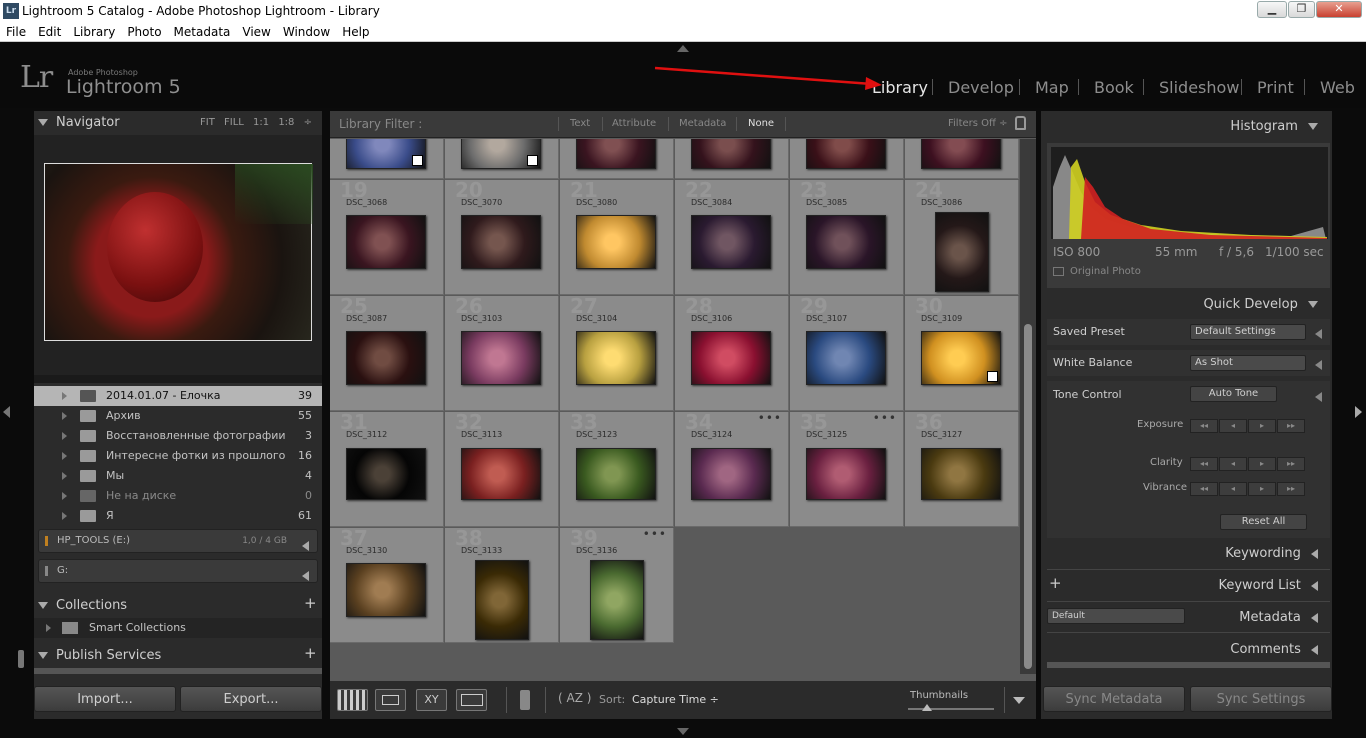  I want to click on clarity-decrease-large: ◂◂, so click(1204, 464).